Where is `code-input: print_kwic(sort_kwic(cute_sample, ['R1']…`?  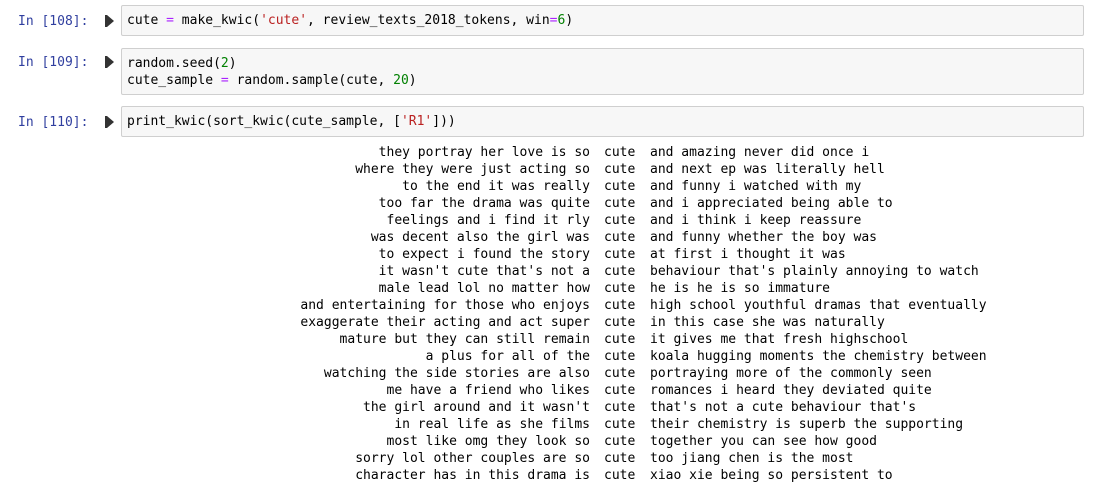 code-input: print_kwic(sort_kwic(cute_sample, ['R1']… is located at coordinates (602, 121).